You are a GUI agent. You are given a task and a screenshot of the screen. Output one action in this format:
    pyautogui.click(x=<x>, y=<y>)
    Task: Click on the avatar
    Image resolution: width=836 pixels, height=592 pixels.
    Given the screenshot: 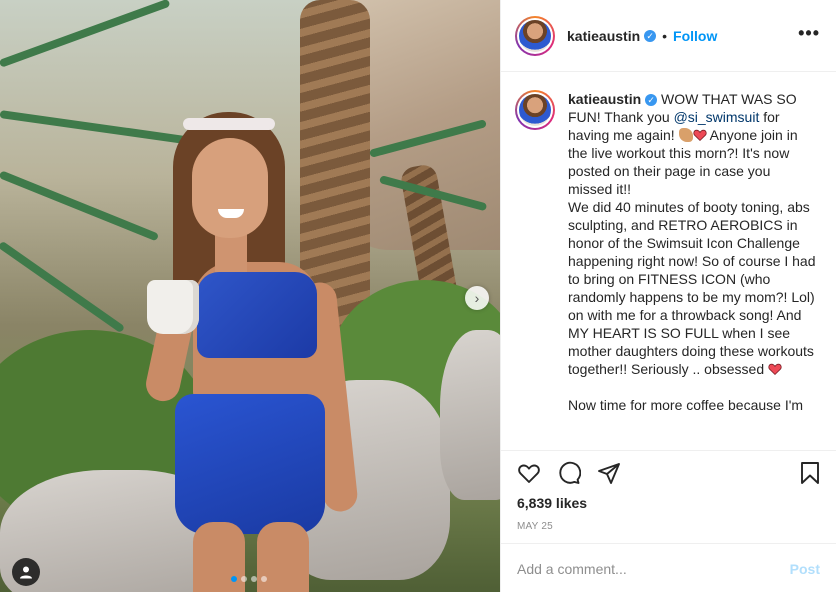 What is the action you would take?
    pyautogui.click(x=535, y=35)
    